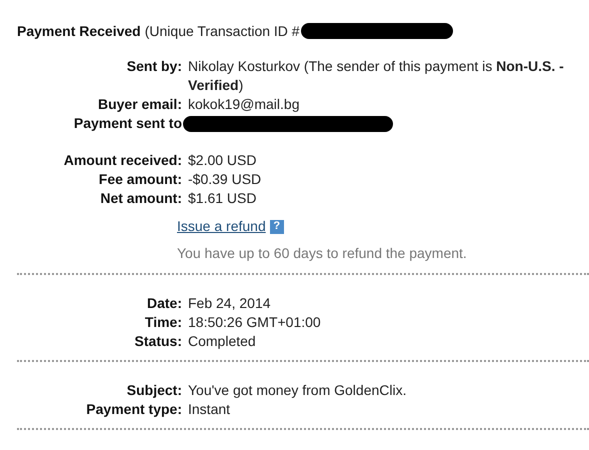 The width and height of the screenshot is (589, 450). What do you see at coordinates (209, 409) in the screenshot?
I see `field-value: Instant` at bounding box center [209, 409].